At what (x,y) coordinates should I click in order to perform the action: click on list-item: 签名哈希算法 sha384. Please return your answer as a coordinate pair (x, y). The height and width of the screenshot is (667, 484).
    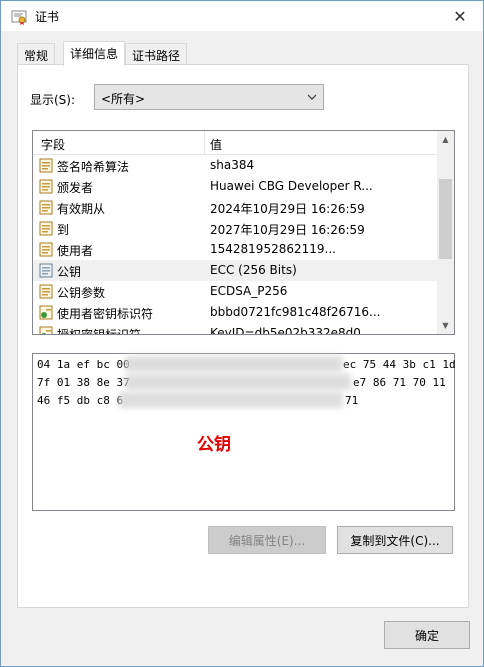
    Looking at the image, I should click on (235, 165).